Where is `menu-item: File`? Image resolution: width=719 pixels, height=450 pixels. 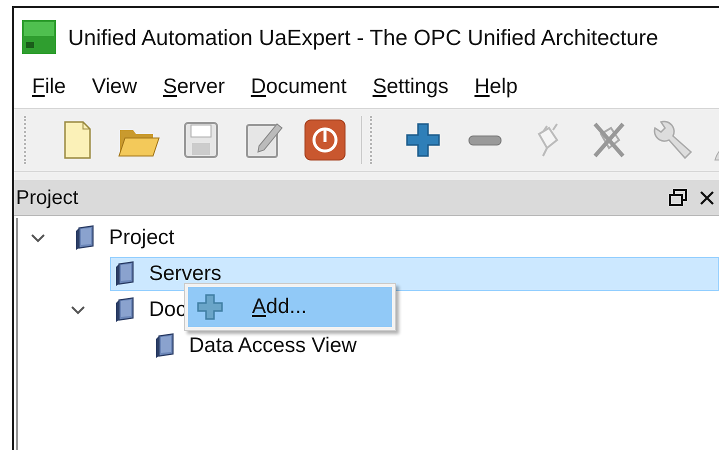 menu-item: File is located at coordinates (49, 87).